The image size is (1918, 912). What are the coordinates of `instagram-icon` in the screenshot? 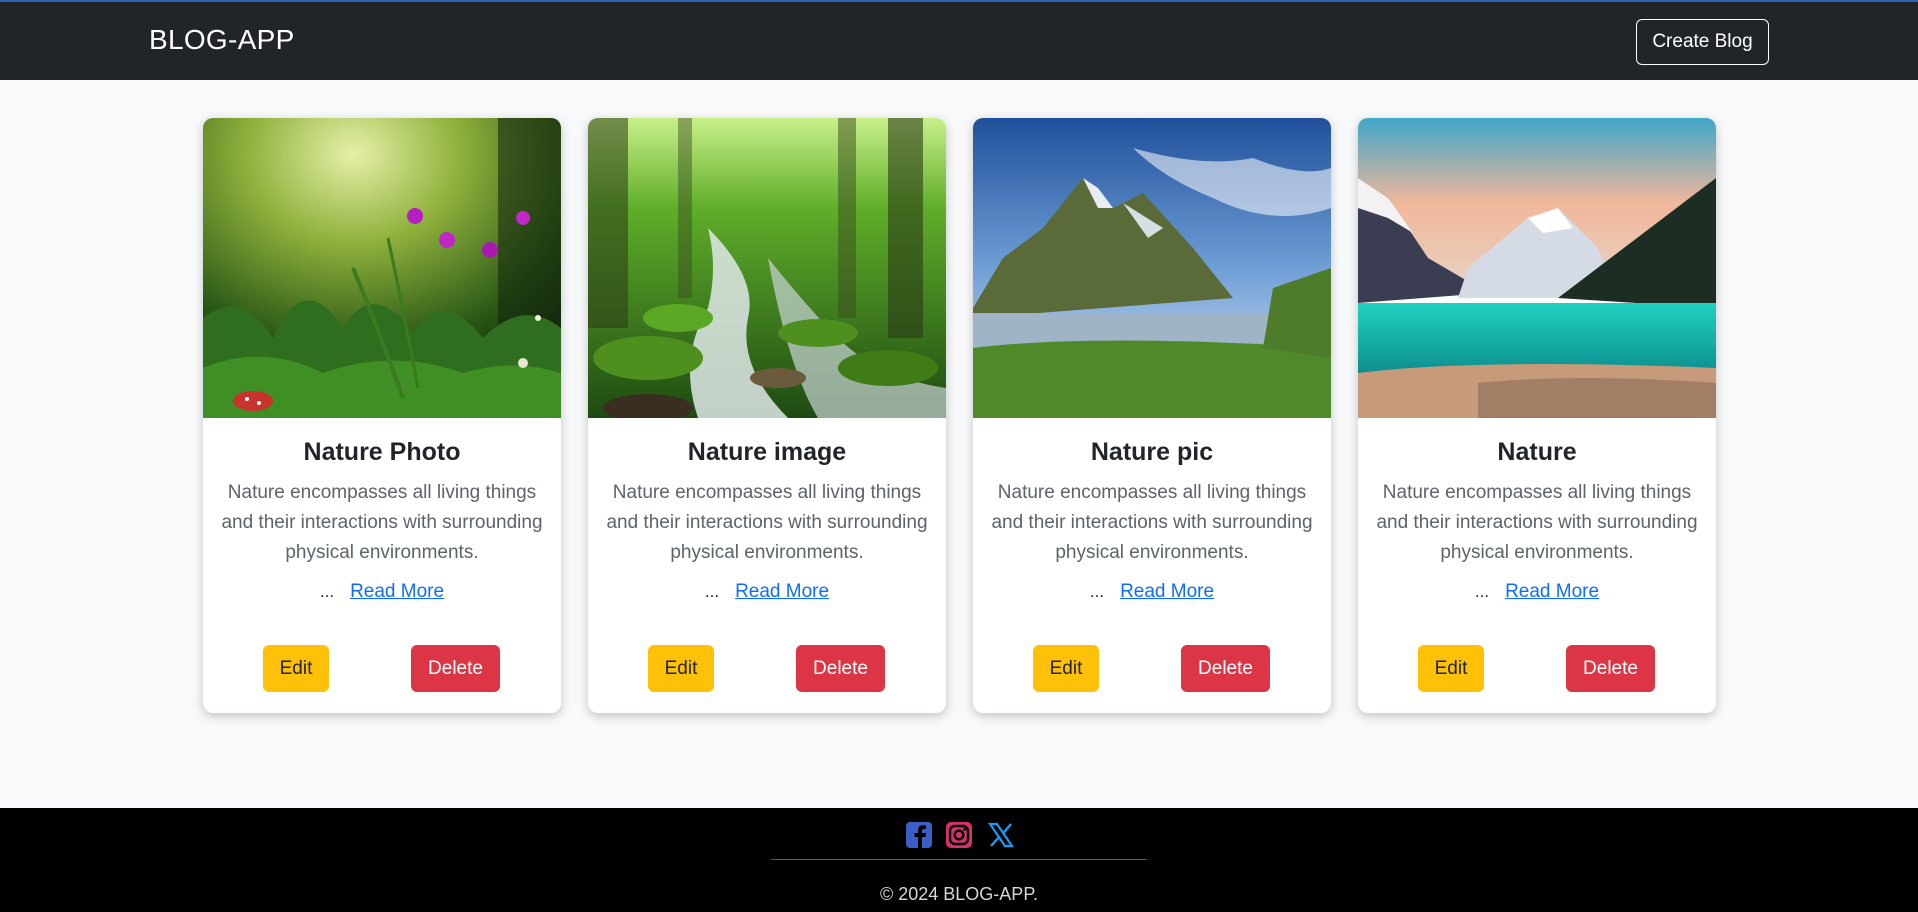 It's located at (959, 835).